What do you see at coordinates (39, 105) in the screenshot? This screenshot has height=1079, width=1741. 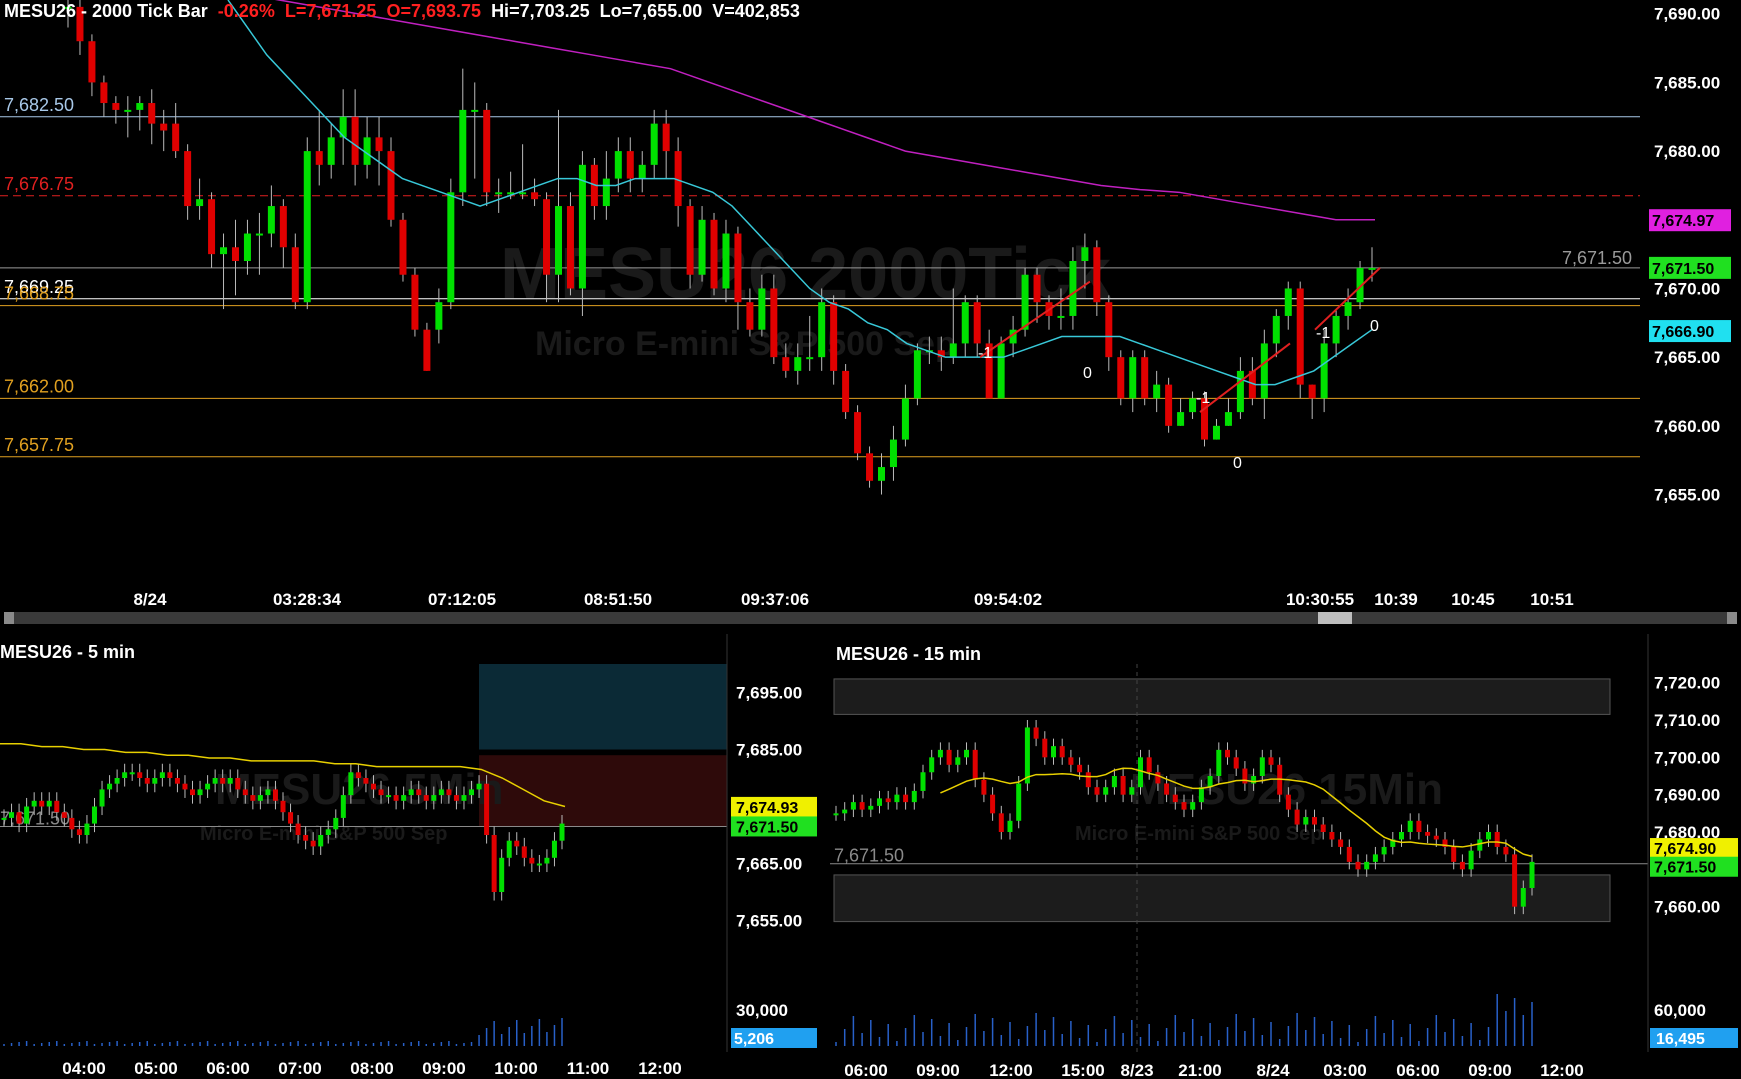 I see `level-label: 7,682.50` at bounding box center [39, 105].